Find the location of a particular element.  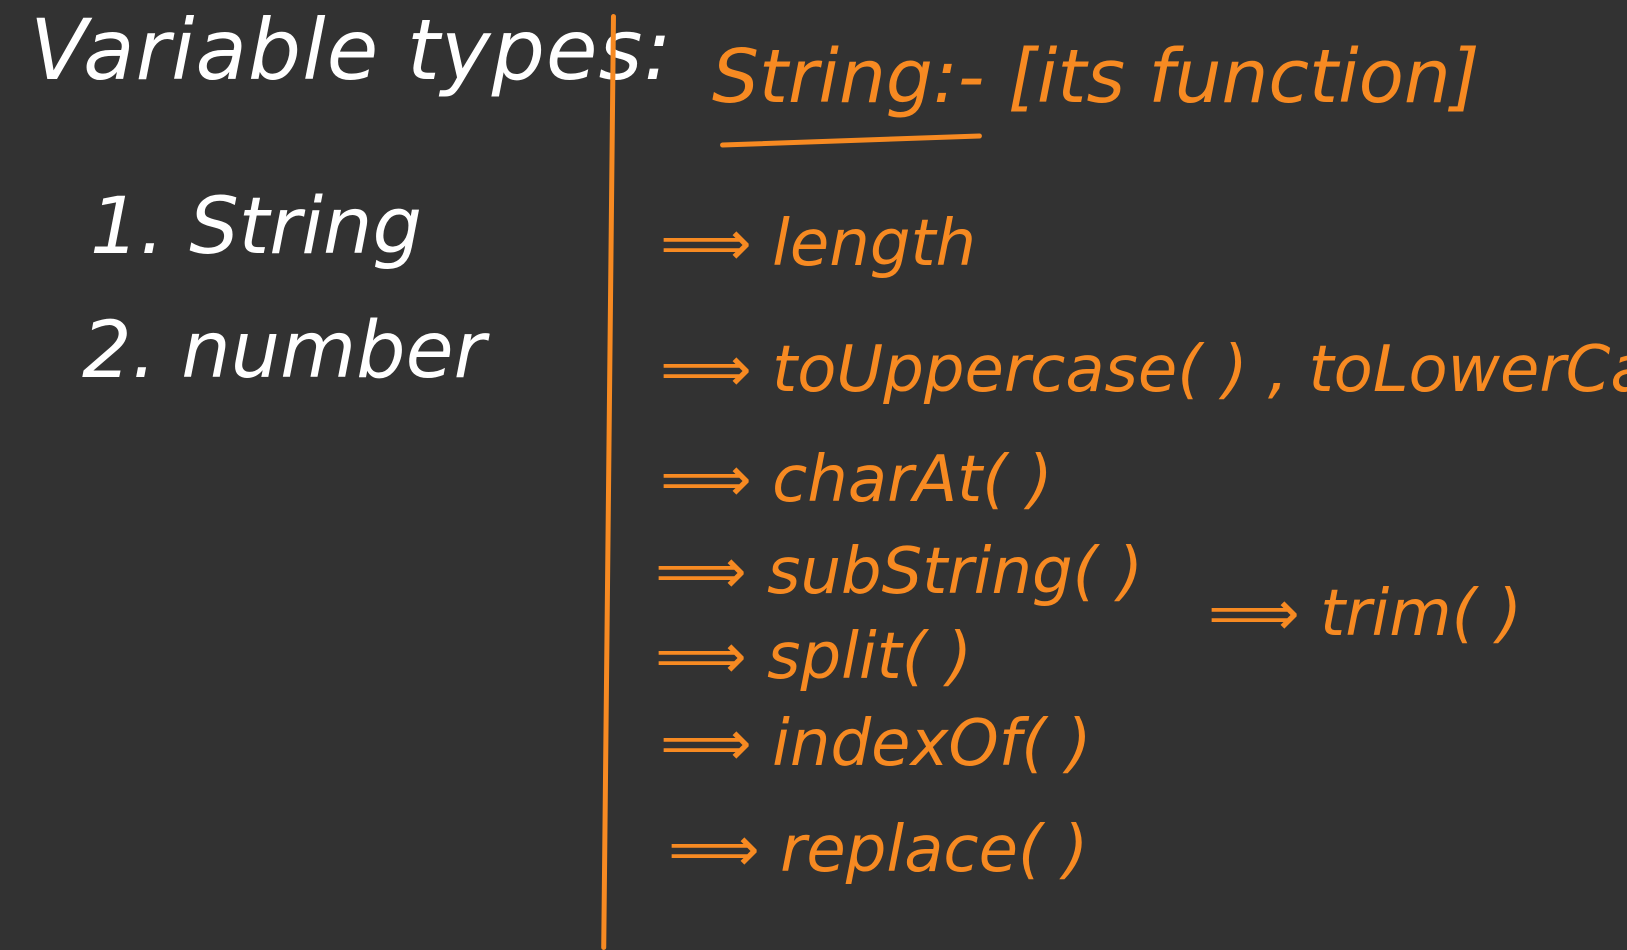

method-item: ⟹ split( ) is located at coordinates (813, 657).